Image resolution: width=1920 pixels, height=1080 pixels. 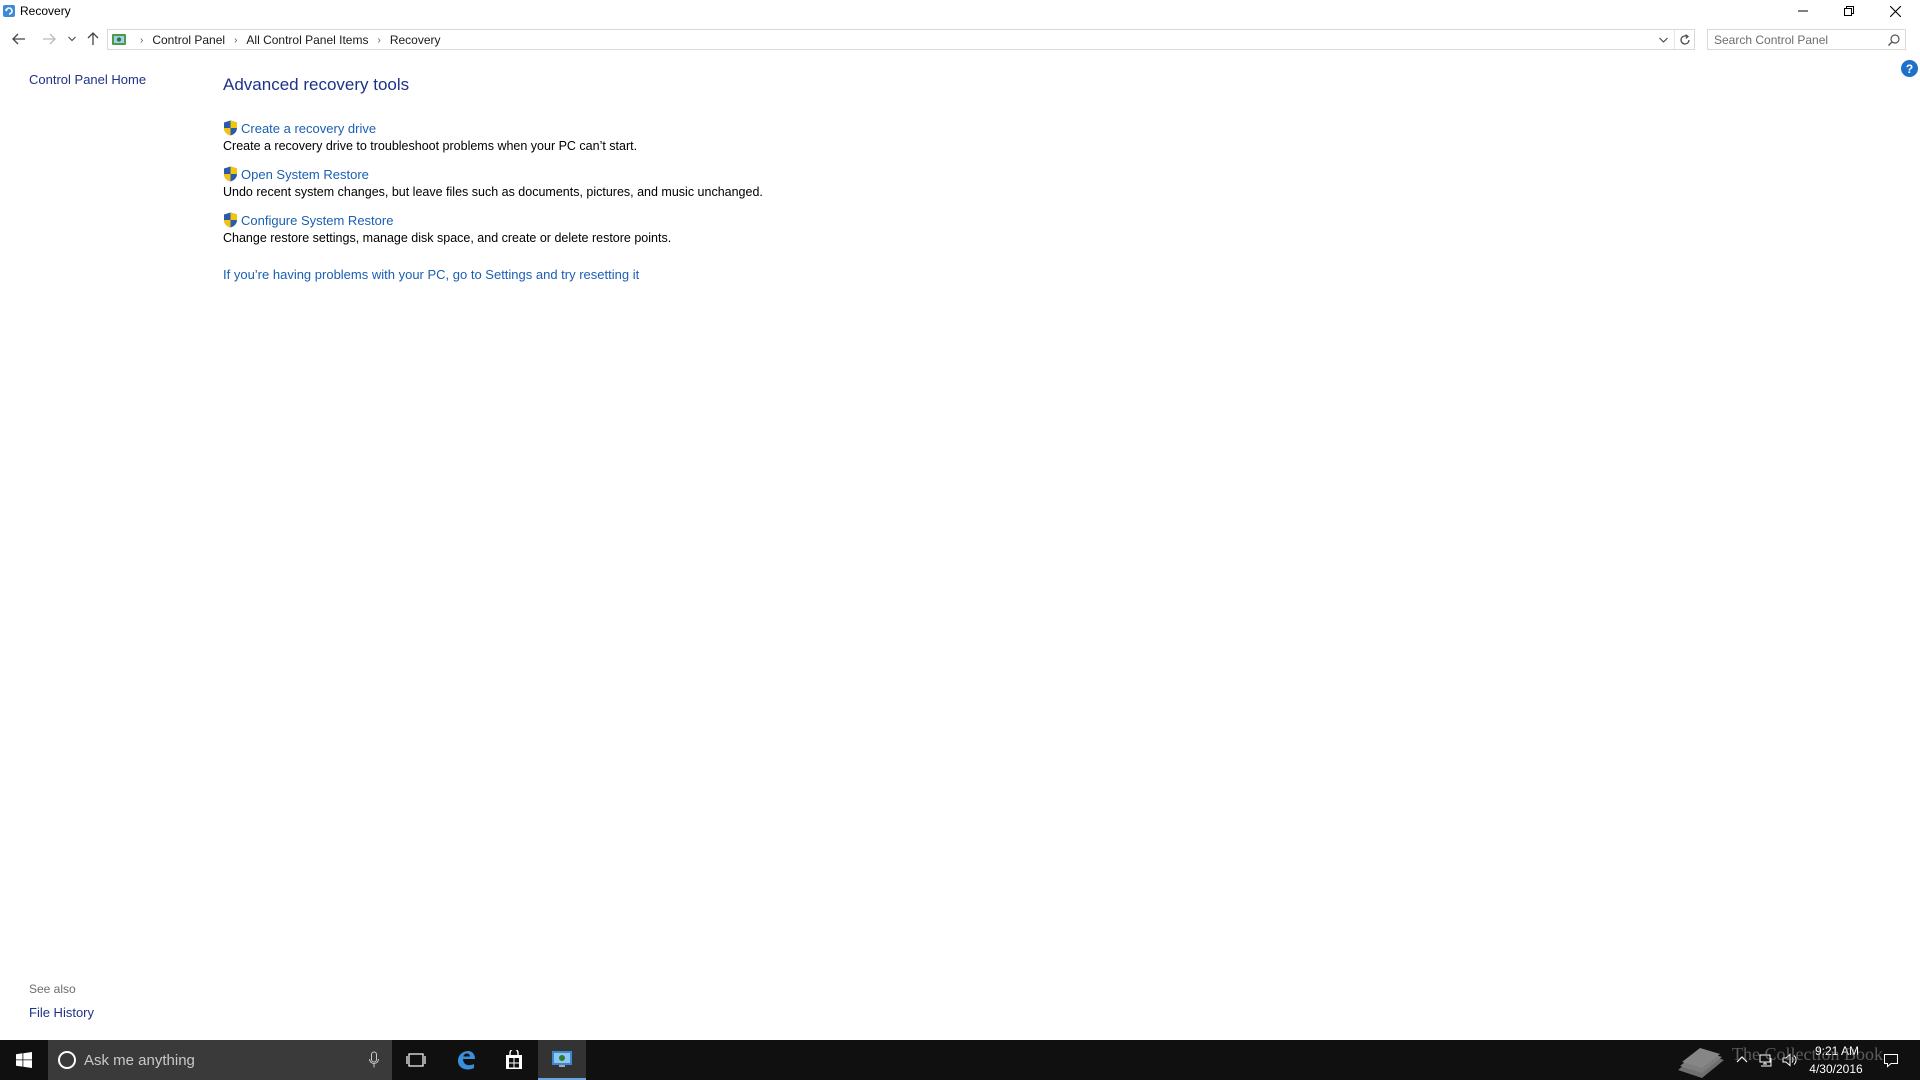 I want to click on close-button, so click(x=1895, y=11).